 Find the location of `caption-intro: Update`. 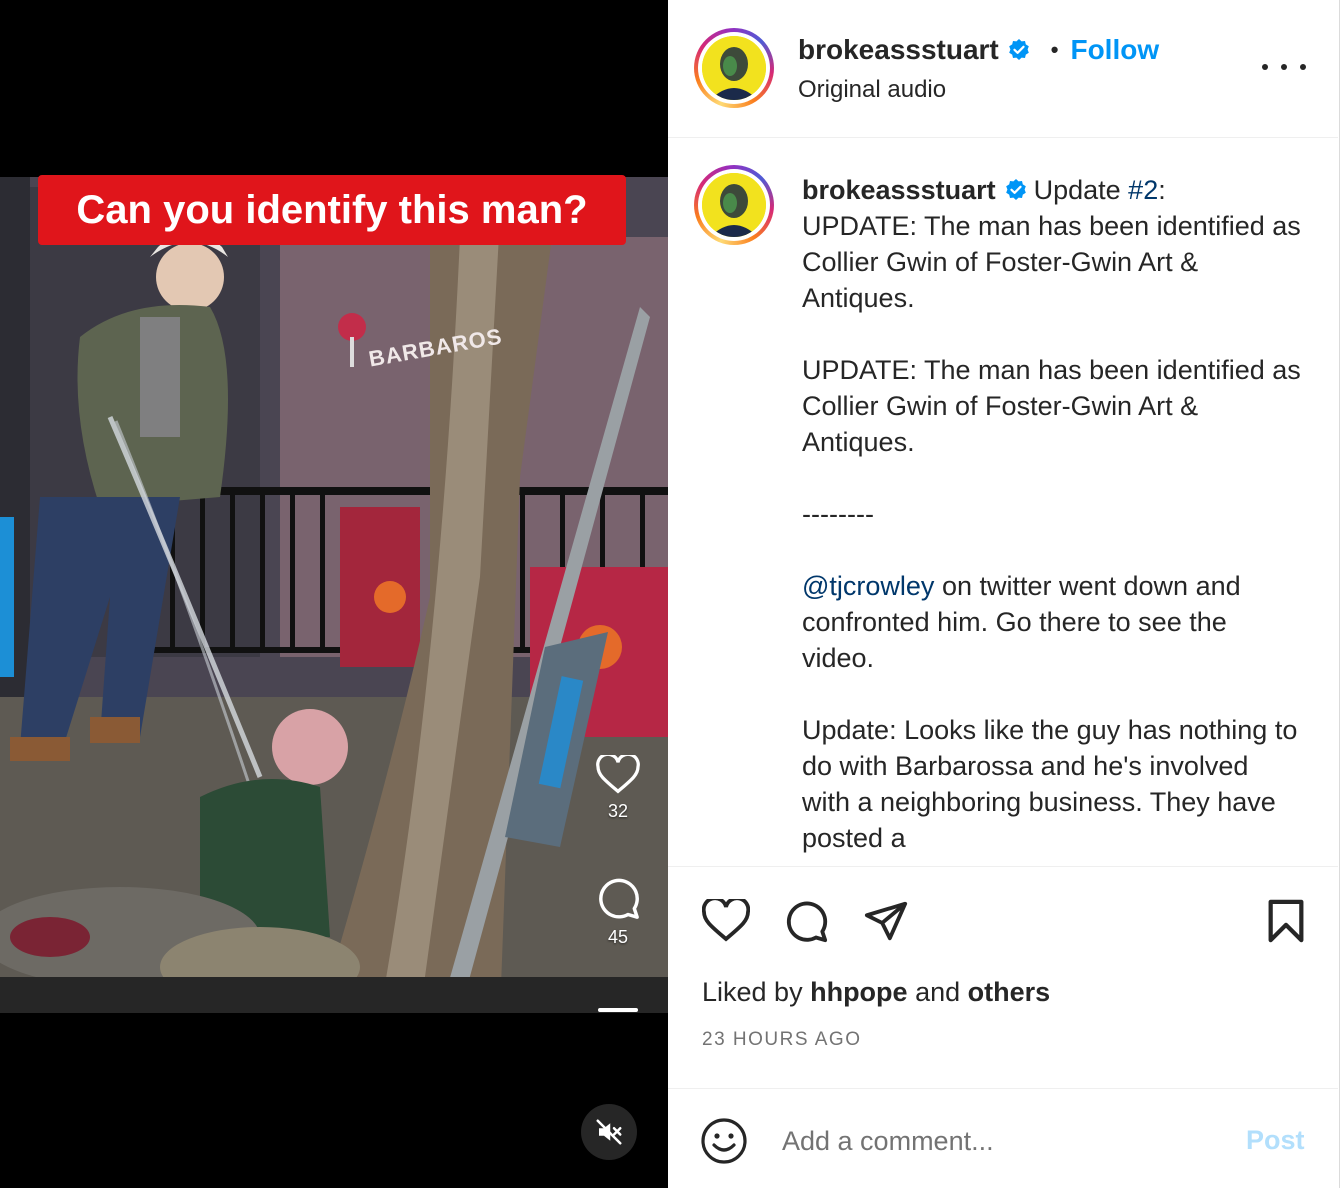

caption-intro: Update is located at coordinates (1081, 190).